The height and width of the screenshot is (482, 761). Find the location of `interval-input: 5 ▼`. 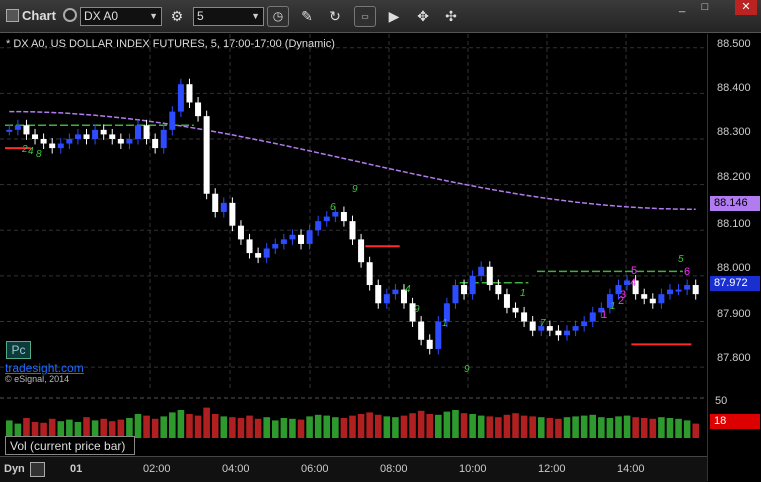

interval-input: 5 ▼ is located at coordinates (228, 16).